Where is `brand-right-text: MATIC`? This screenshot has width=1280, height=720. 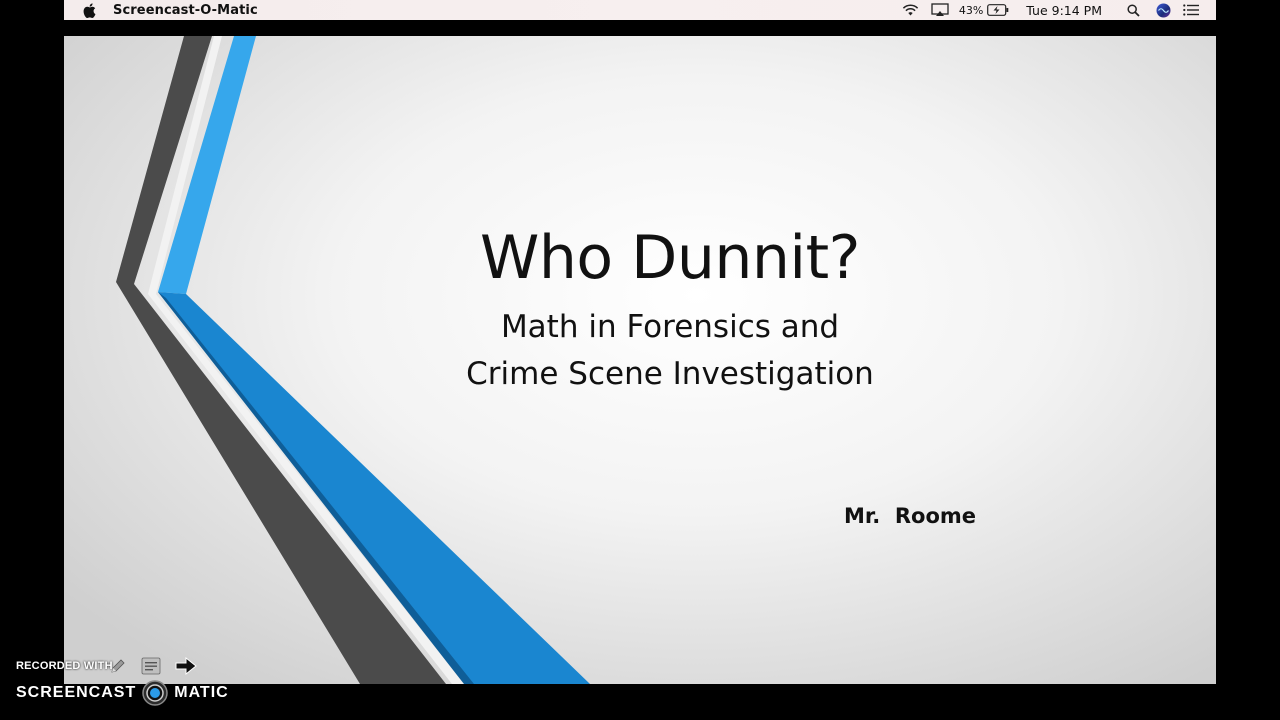
brand-right-text: MATIC is located at coordinates (201, 692).